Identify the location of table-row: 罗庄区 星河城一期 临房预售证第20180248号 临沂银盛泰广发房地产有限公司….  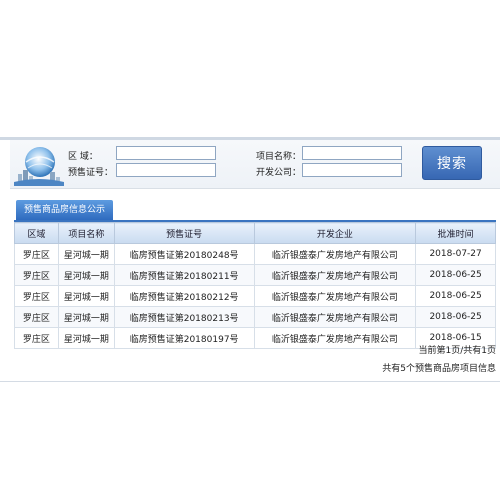
(255, 254).